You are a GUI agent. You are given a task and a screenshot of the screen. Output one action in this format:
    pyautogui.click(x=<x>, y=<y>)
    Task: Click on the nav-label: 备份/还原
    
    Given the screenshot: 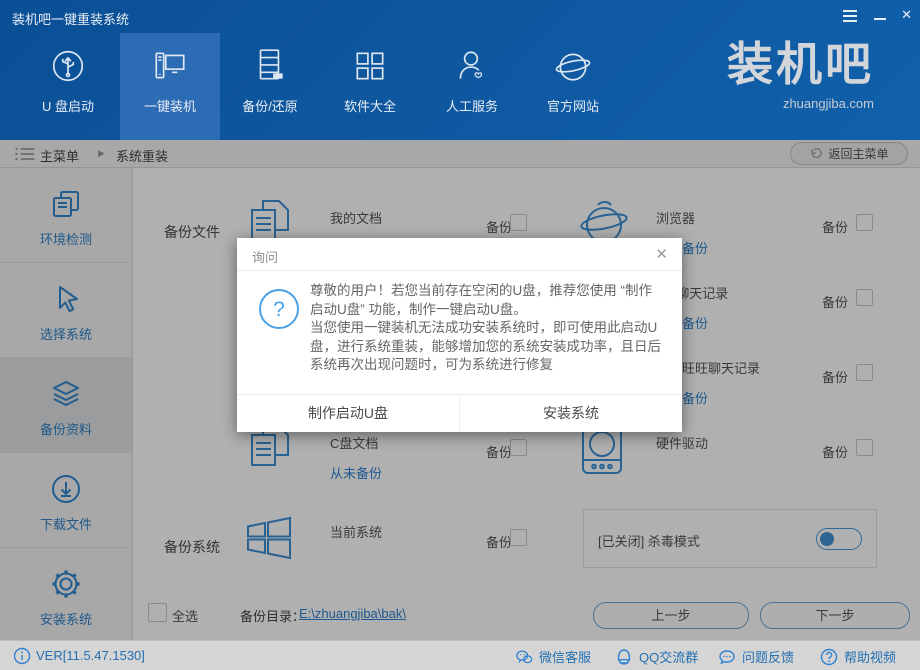 What is the action you would take?
    pyautogui.click(x=270, y=106)
    